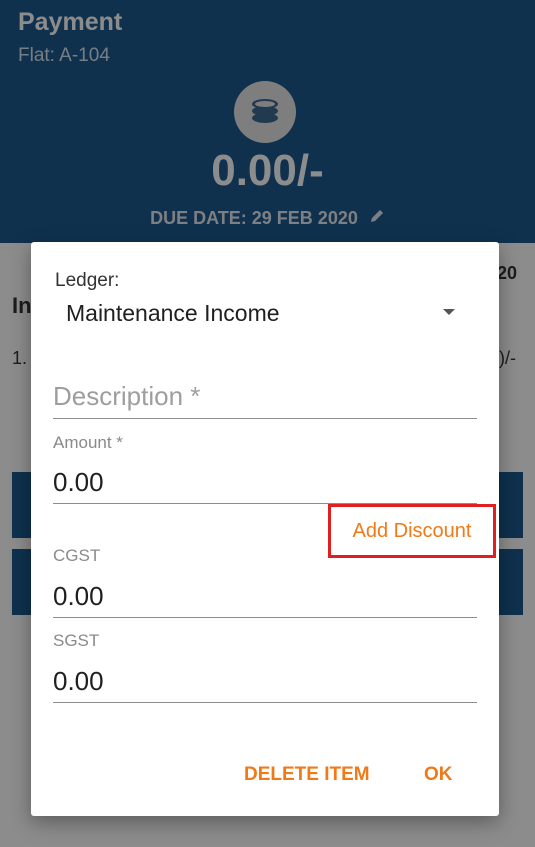  I want to click on cgst-underline, so click(265, 617).